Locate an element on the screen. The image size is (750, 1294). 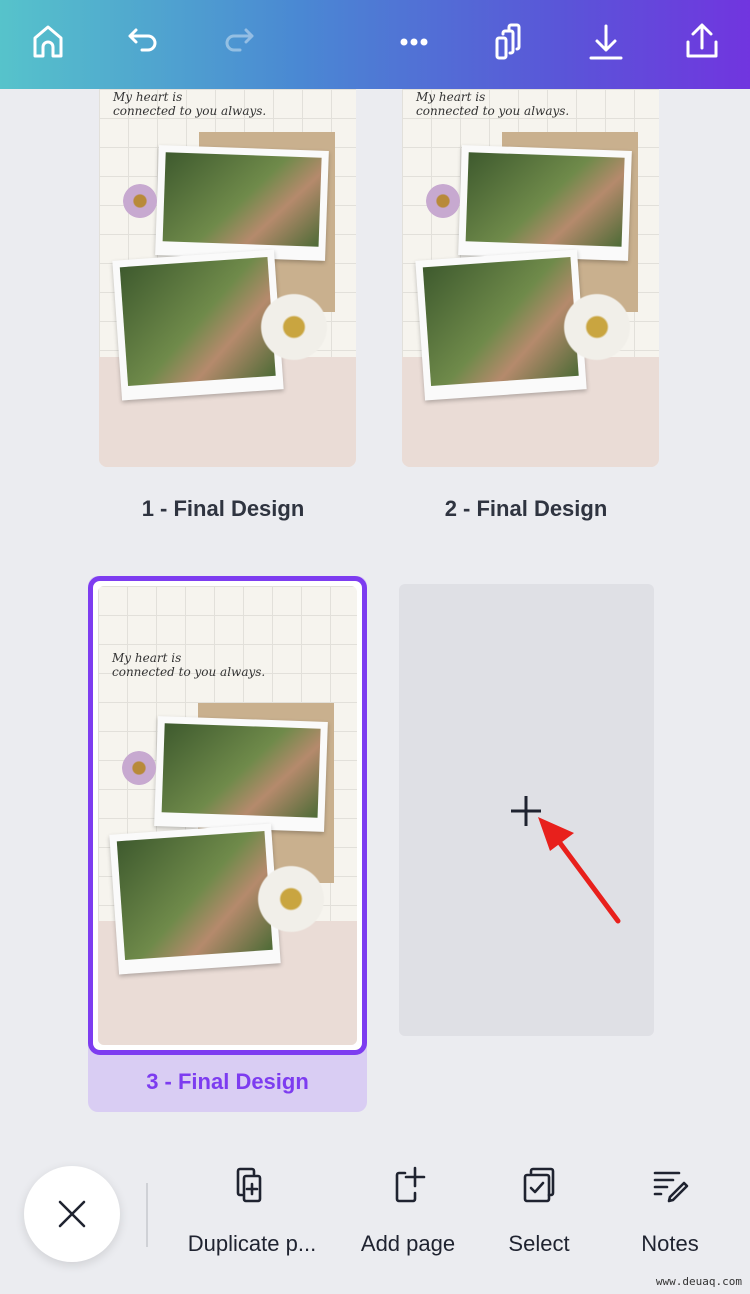
page-thumbnail-1: My heart is connected to you always. is located at coordinates (227, 263).